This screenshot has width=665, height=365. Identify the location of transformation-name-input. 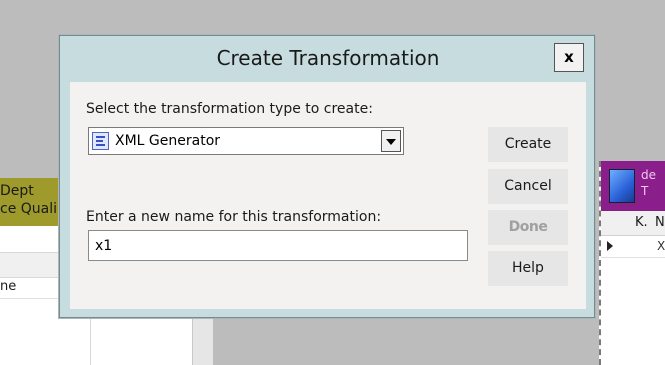
(278, 245).